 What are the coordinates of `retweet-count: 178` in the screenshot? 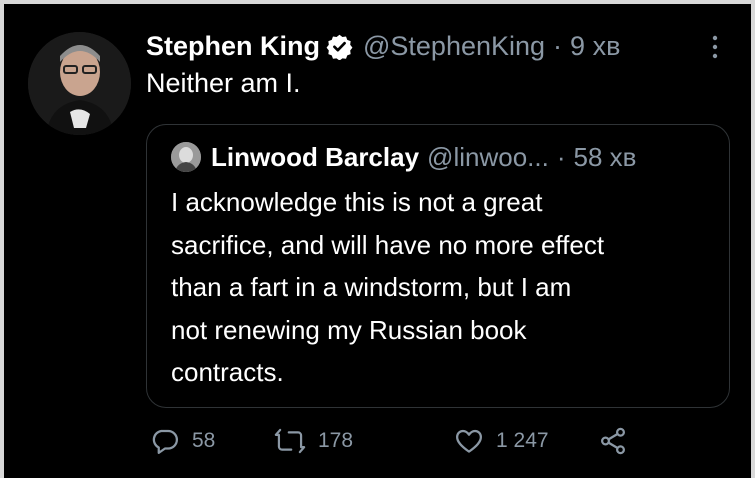 It's located at (336, 440).